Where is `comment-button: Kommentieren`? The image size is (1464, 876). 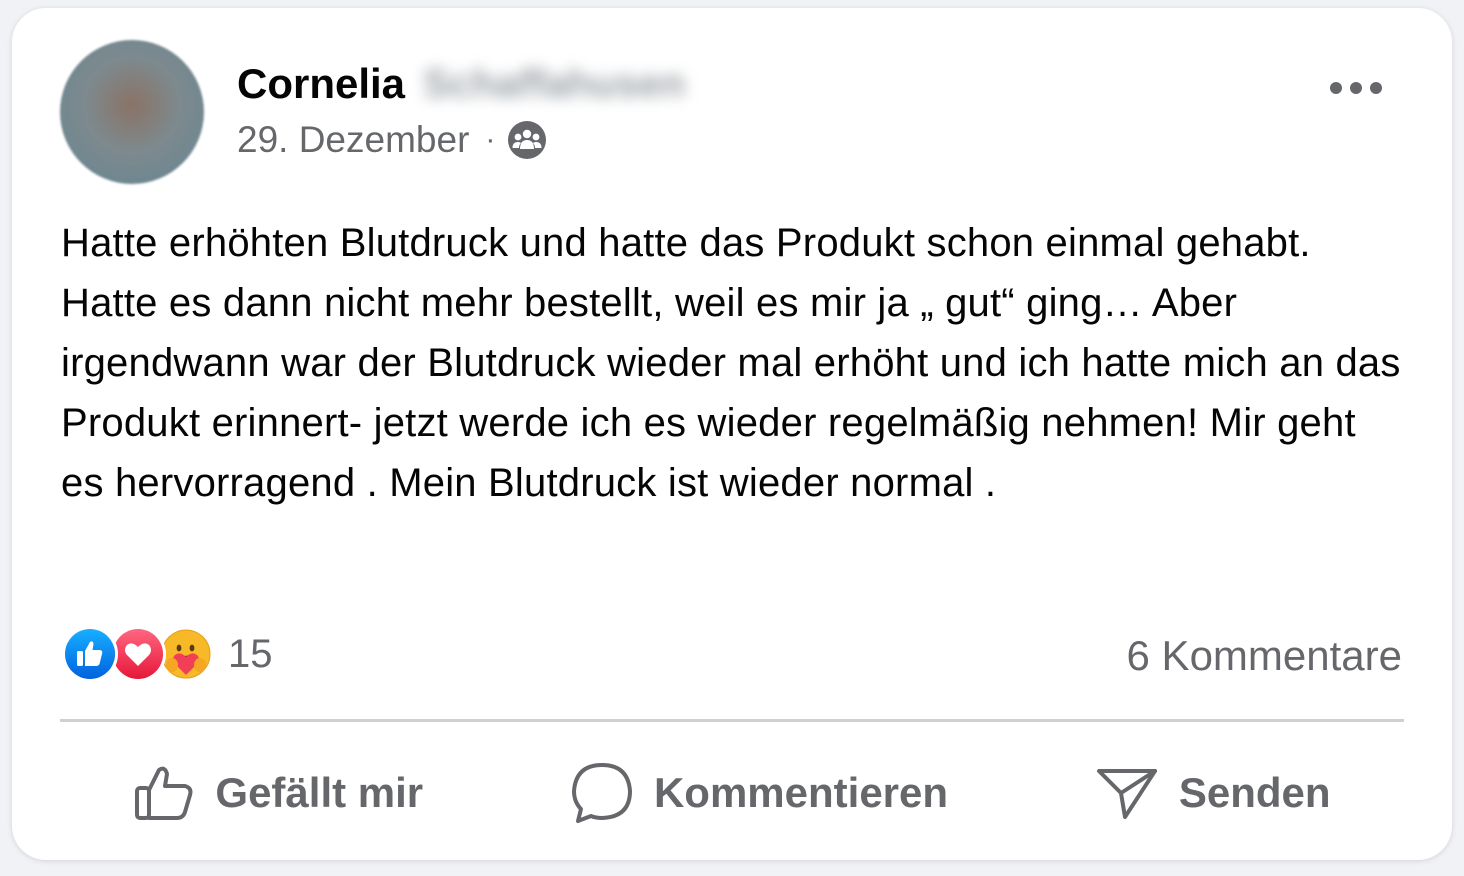 comment-button: Kommentieren is located at coordinates (759, 793).